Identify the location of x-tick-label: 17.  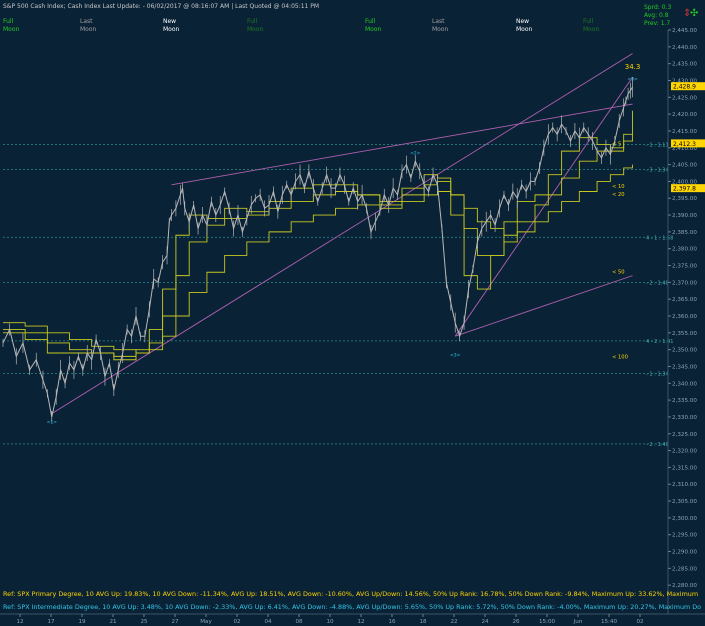
(51, 622).